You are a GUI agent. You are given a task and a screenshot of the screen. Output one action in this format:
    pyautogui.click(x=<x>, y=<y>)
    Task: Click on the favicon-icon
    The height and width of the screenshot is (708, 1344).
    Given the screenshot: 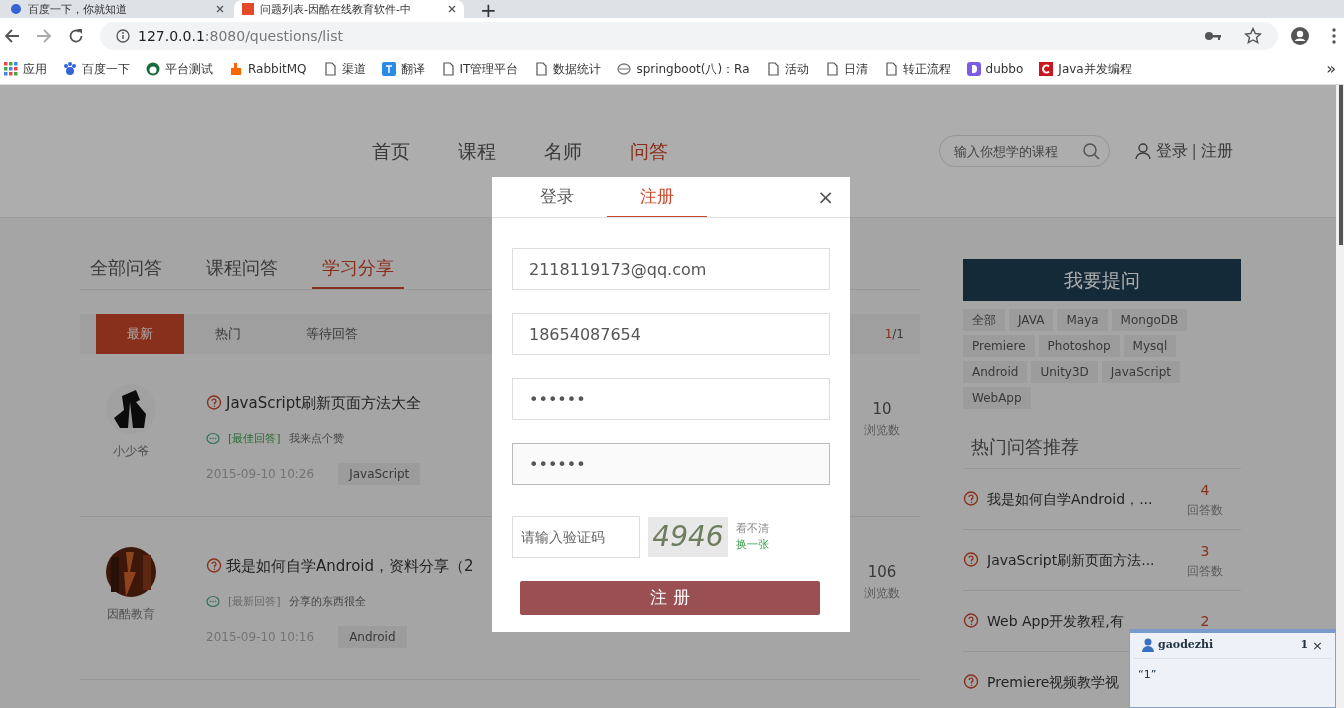 What is the action you would take?
    pyautogui.click(x=16, y=9)
    